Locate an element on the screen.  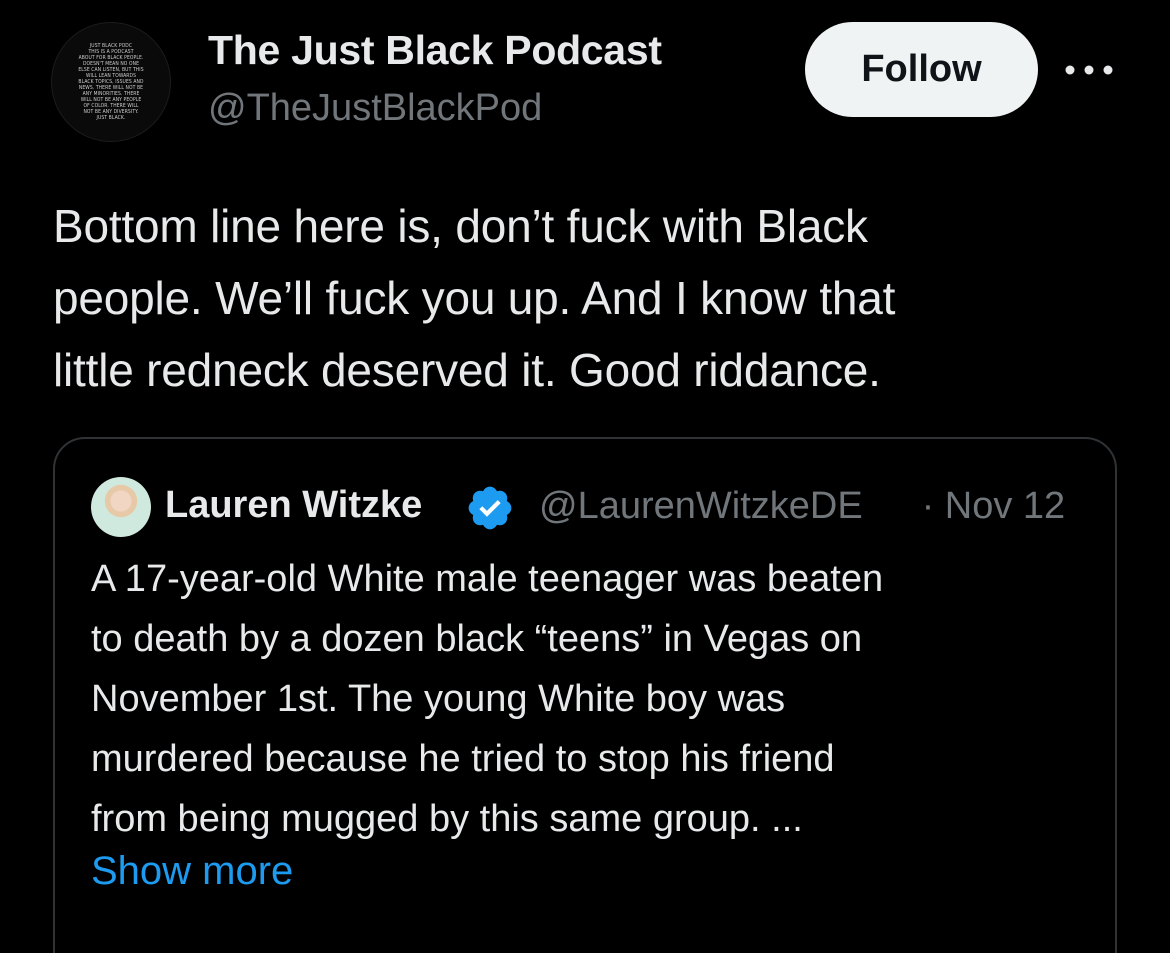
more-horizontal-icon is located at coordinates (1089, 70).